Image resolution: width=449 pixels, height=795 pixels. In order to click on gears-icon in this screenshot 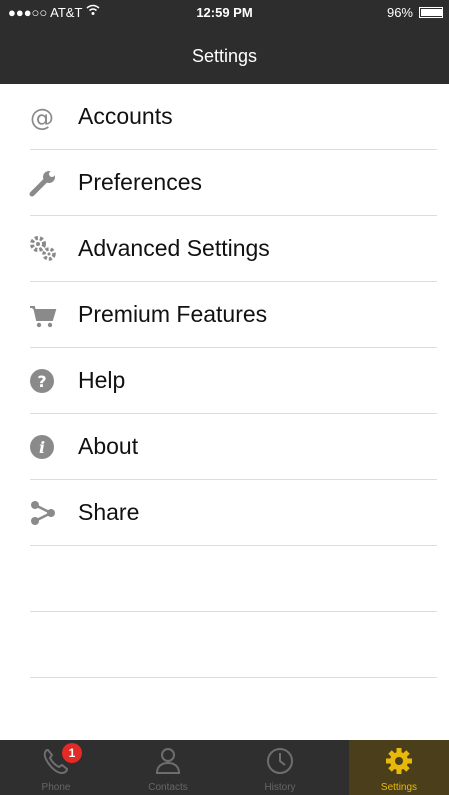, I will do `click(43, 249)`.